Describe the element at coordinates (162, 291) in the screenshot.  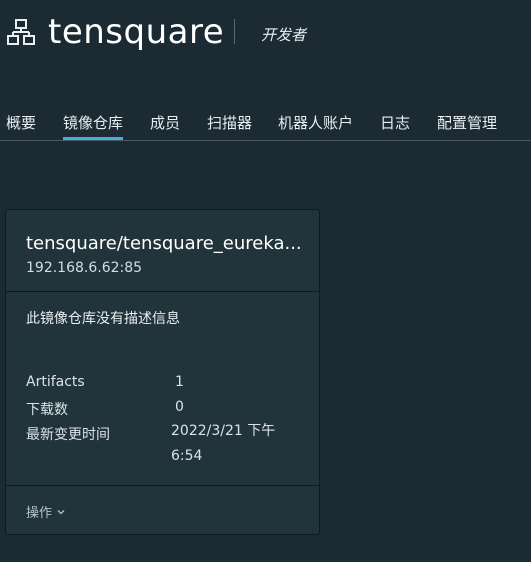
I see `card-divider-top` at that location.